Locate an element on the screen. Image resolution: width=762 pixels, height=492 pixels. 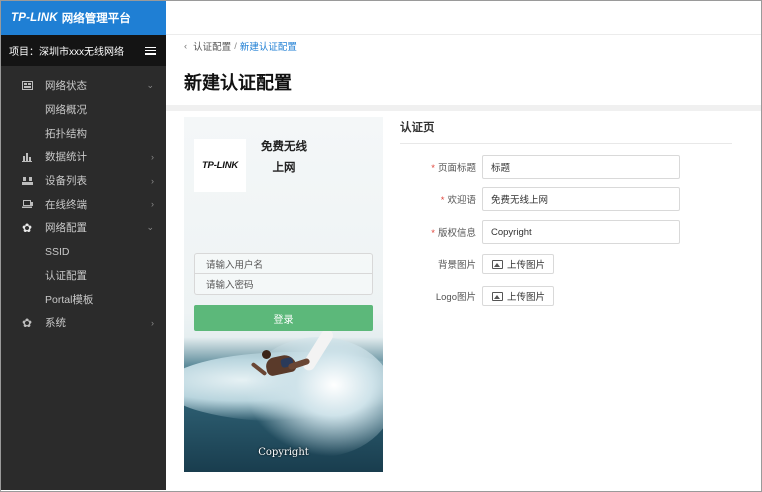
preview-surfer is located at coordinates (266, 354).